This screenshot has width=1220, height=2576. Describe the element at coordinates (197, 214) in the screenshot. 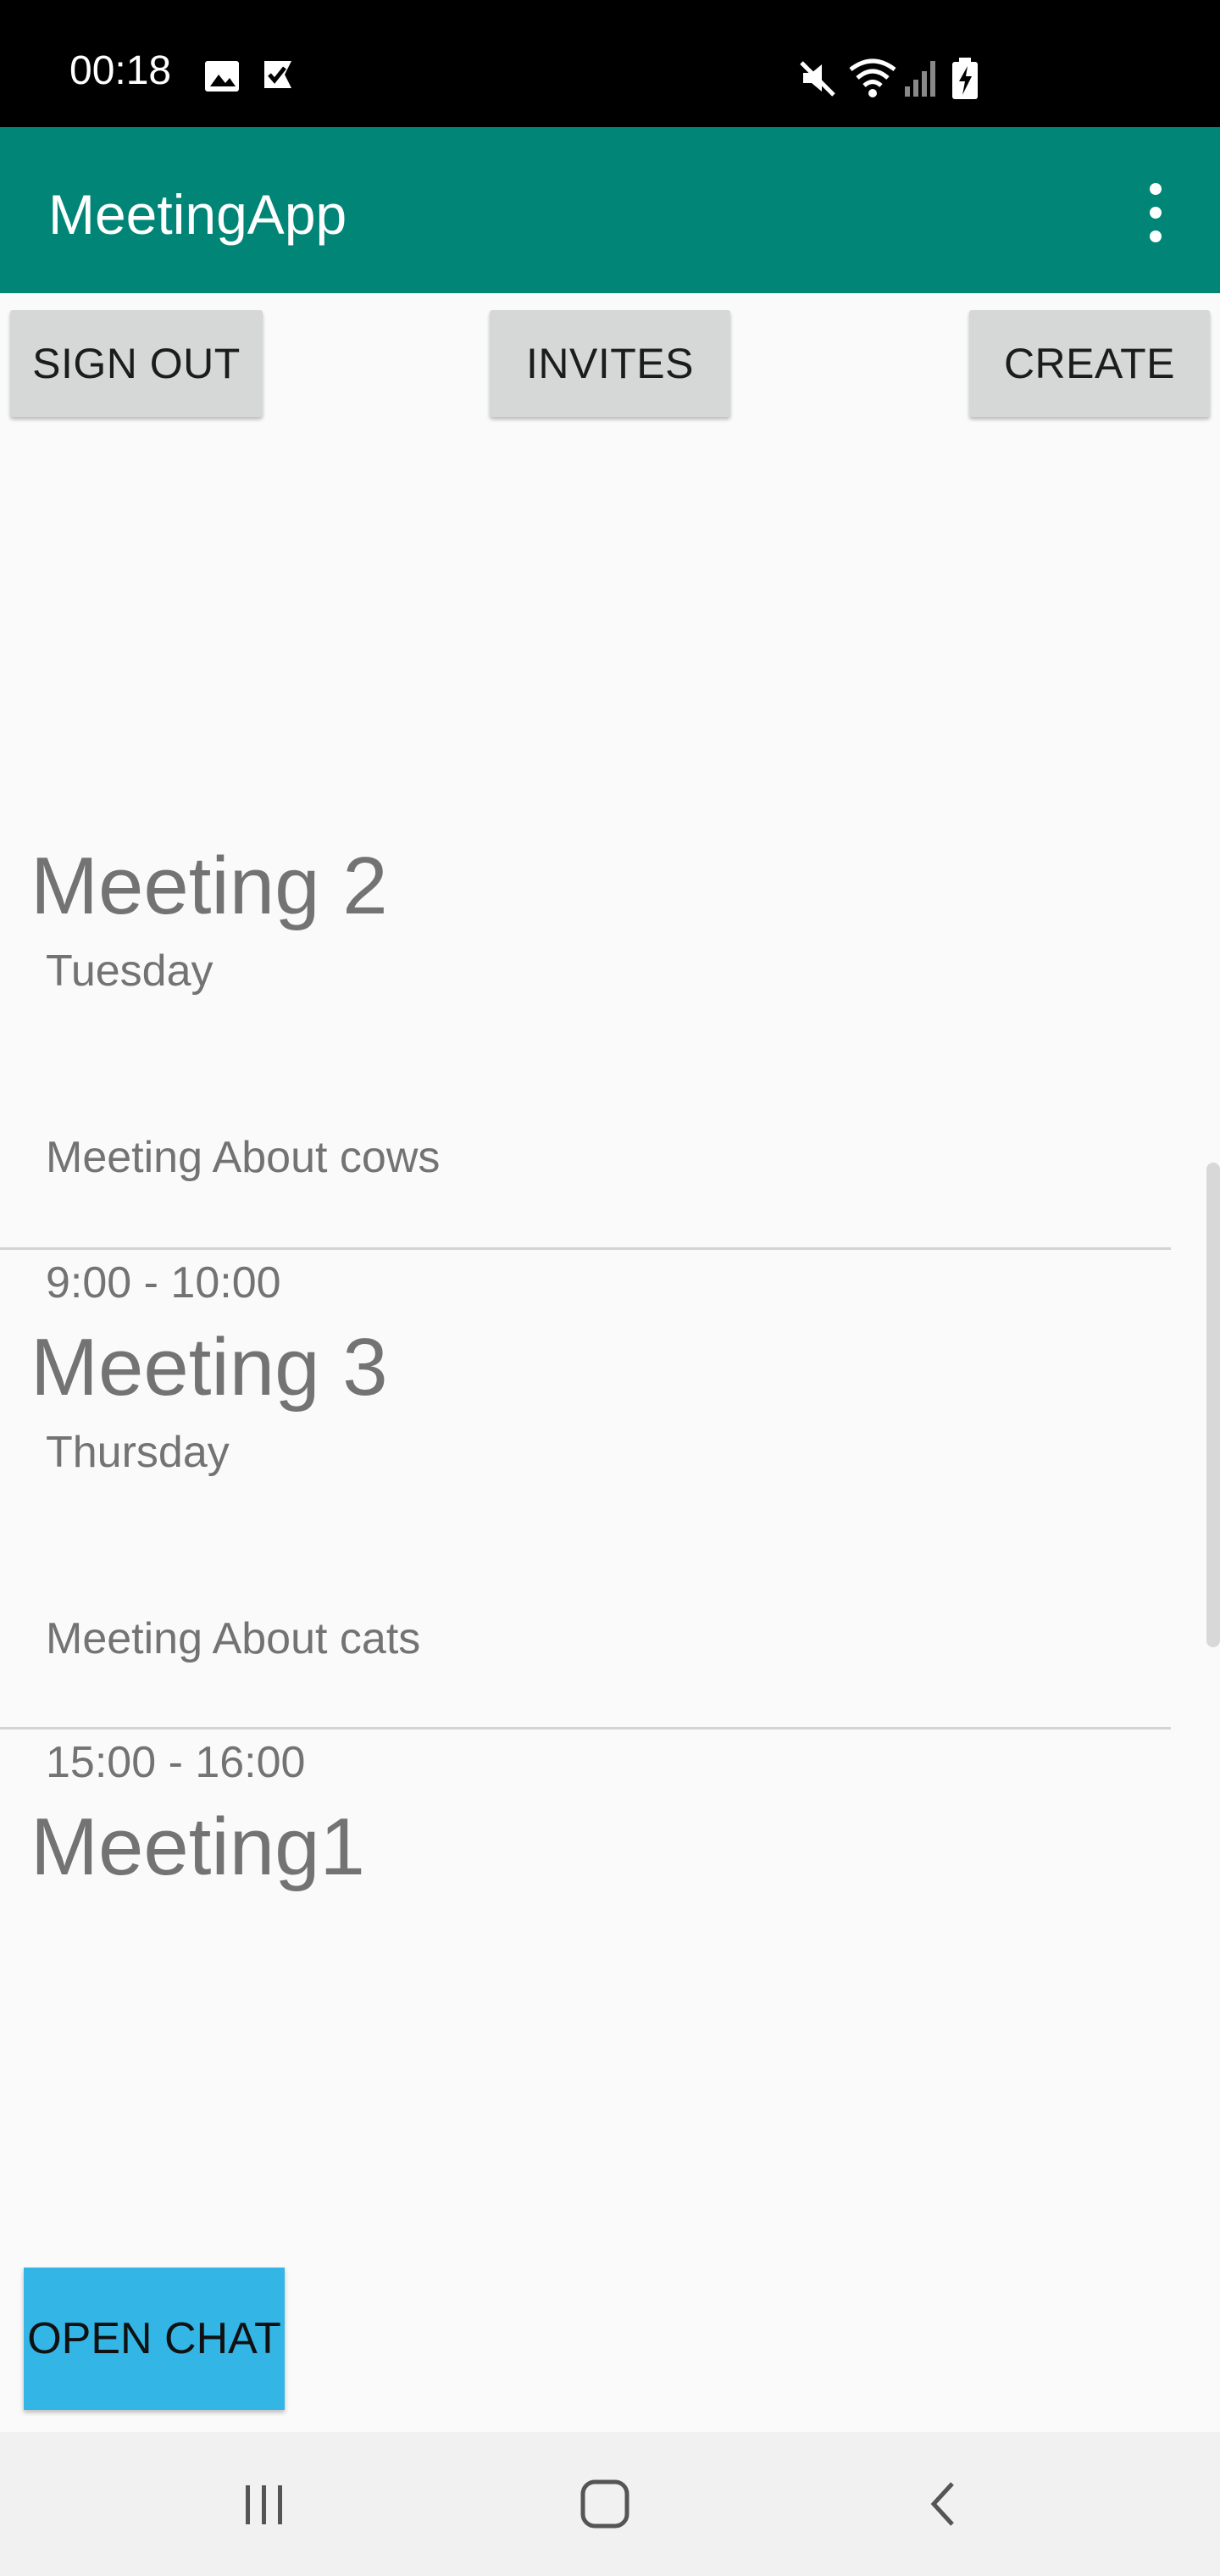

I see `app-title: MeetingApp` at that location.